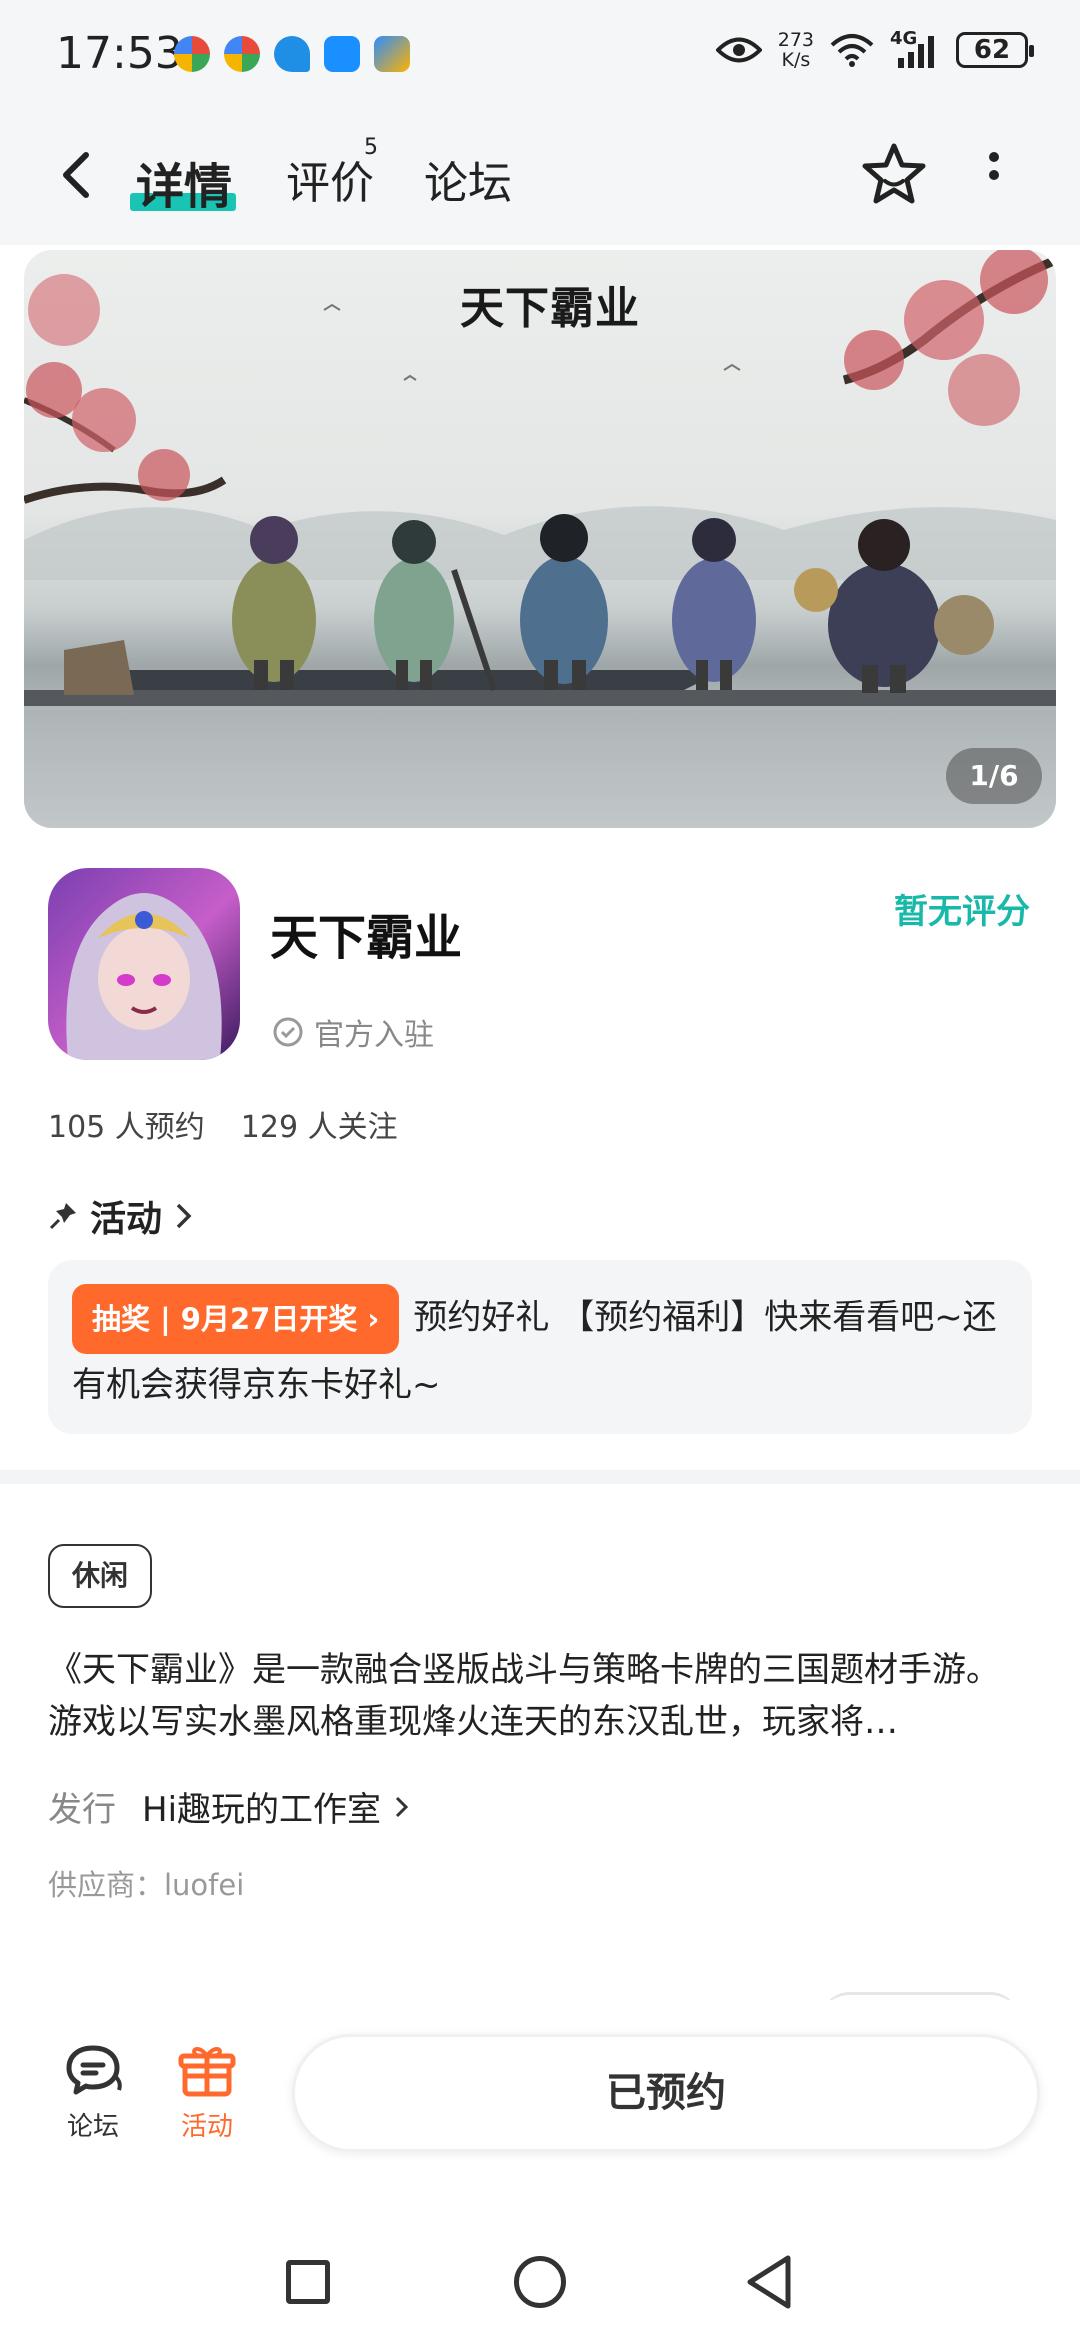 The width and height of the screenshot is (1080, 2340). I want to click on pin-icon, so click(62, 1216).